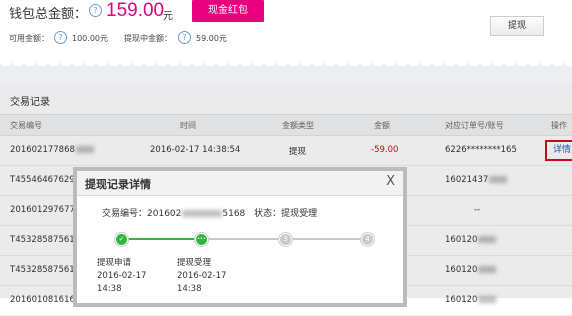  What do you see at coordinates (148, 38) in the screenshot?
I see `pending-label: 提现中金额：` at bounding box center [148, 38].